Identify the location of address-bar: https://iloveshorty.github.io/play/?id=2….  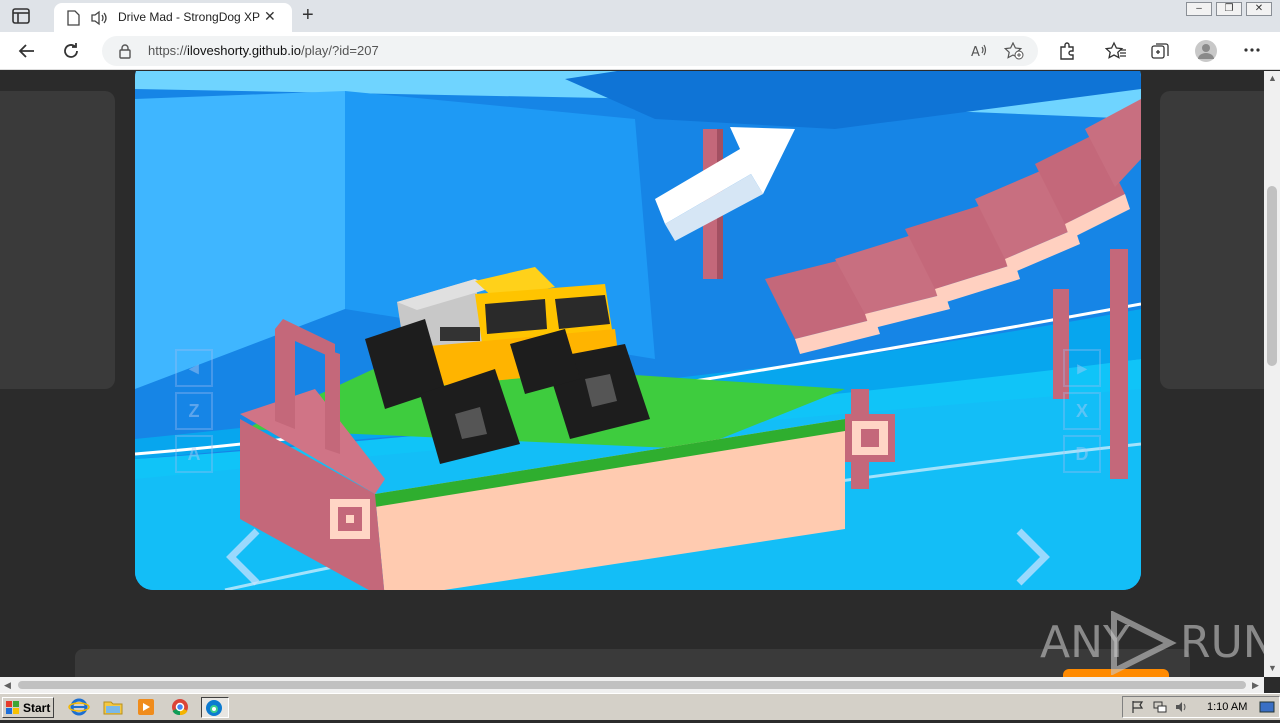
(570, 51).